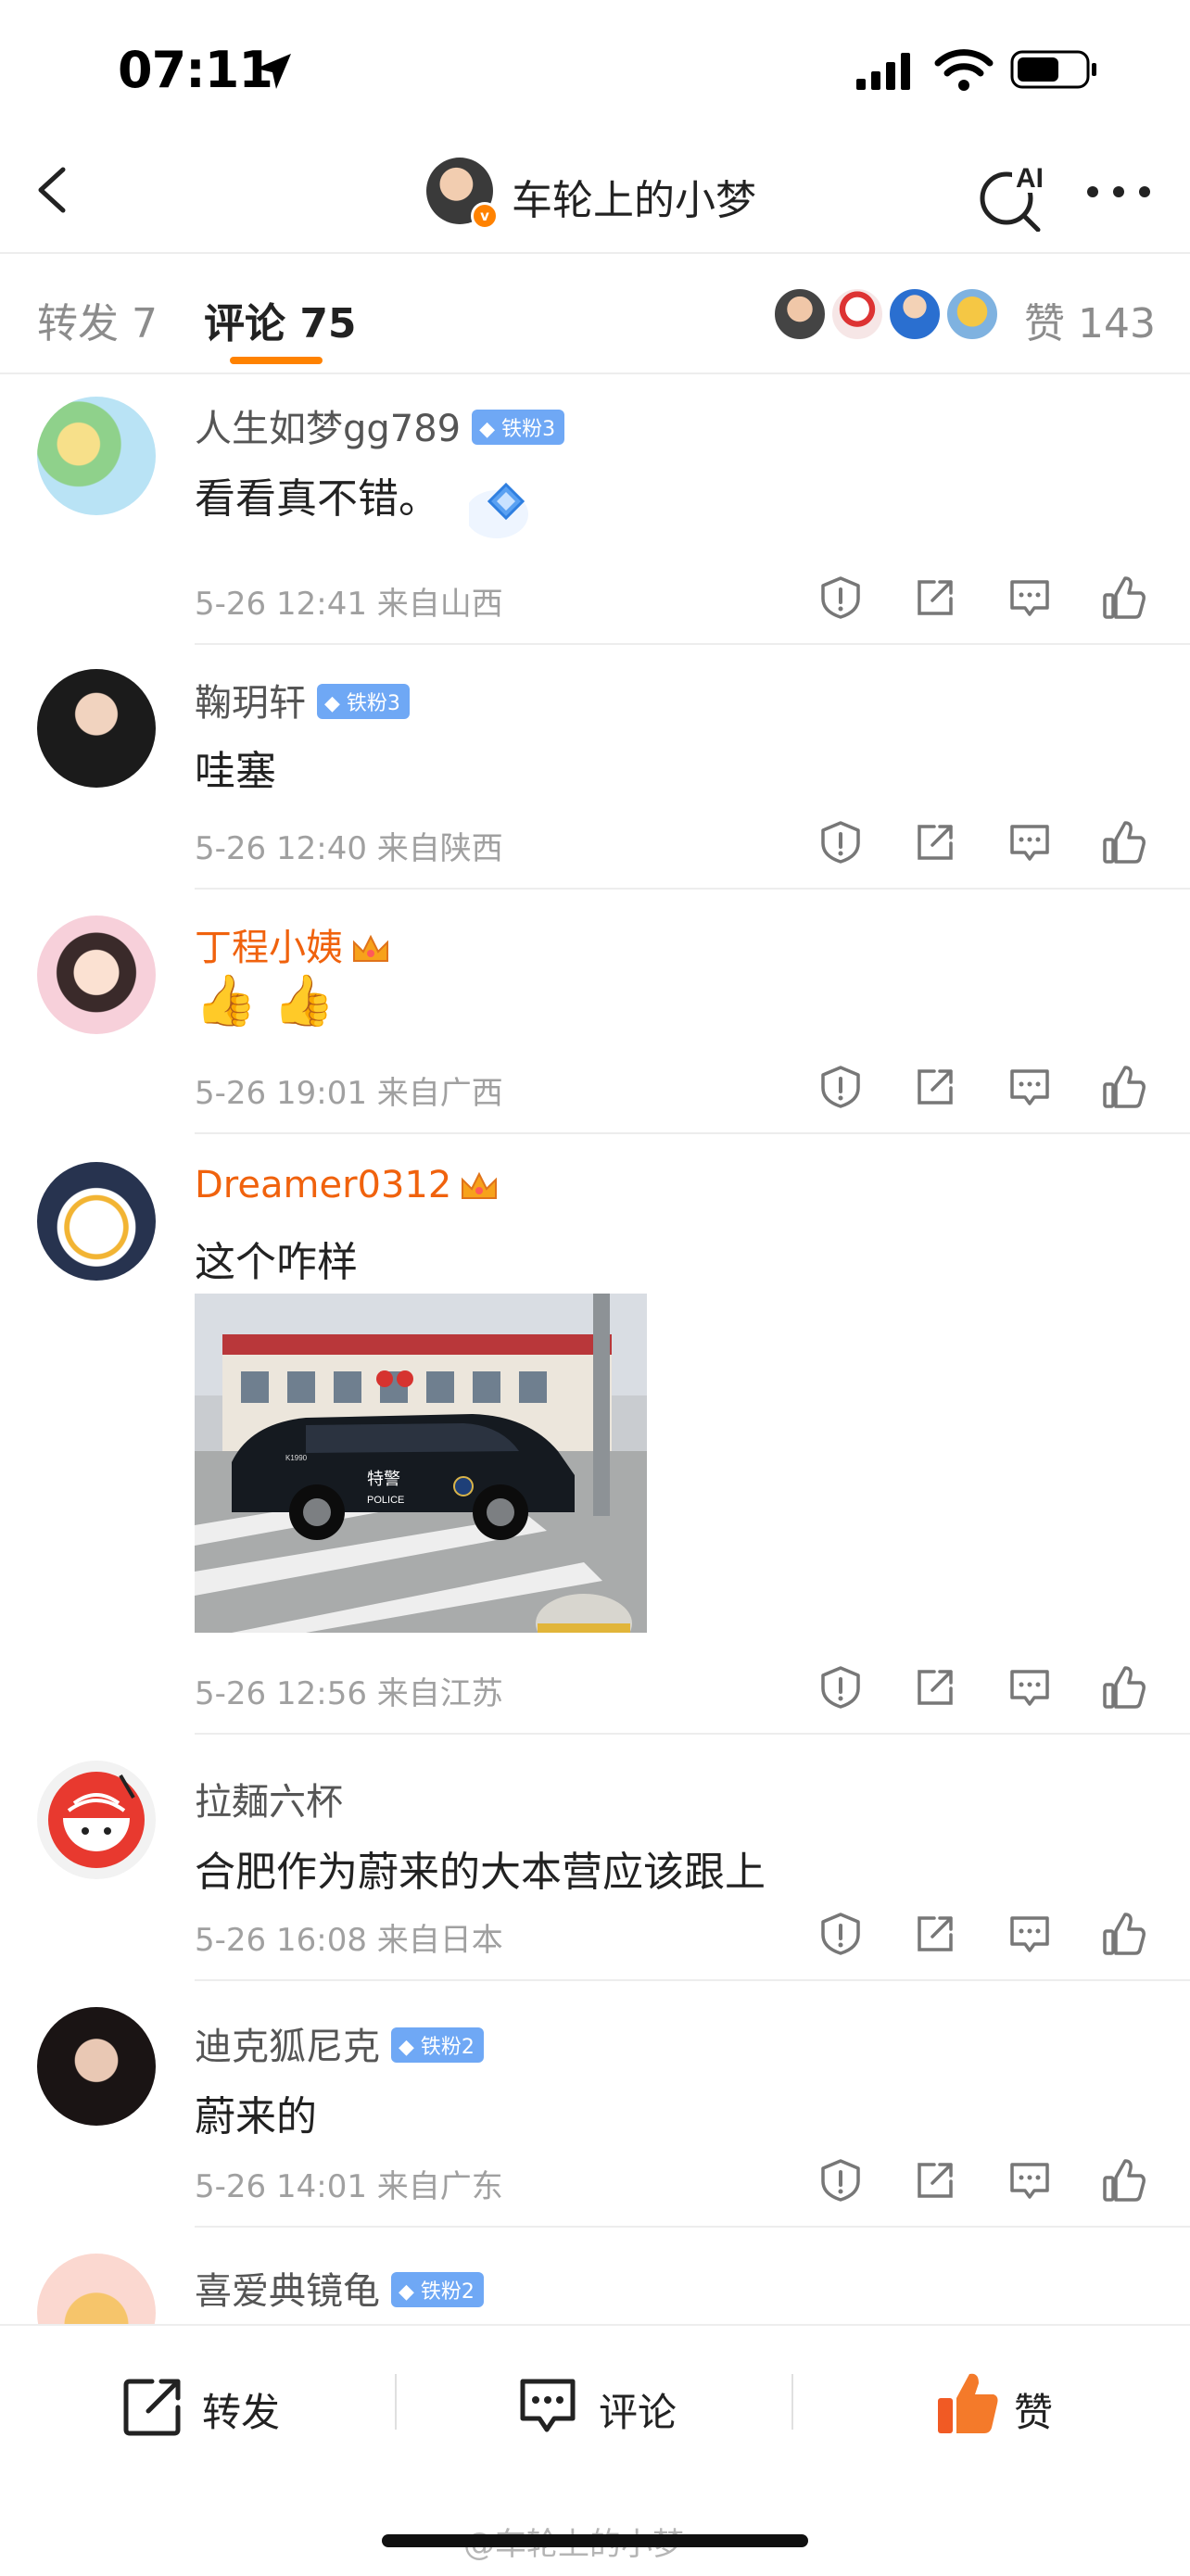 Image resolution: width=1190 pixels, height=2576 pixels. I want to click on active-tab-indicator, so click(276, 361).